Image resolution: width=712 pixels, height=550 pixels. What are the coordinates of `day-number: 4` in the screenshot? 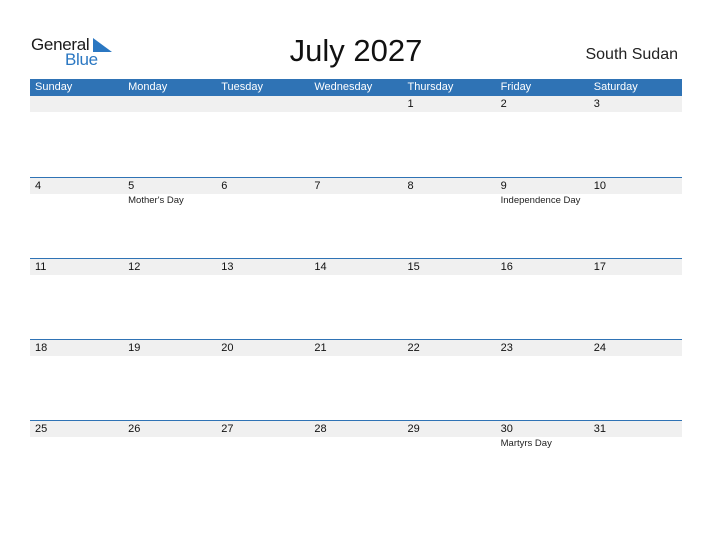 It's located at (38, 186).